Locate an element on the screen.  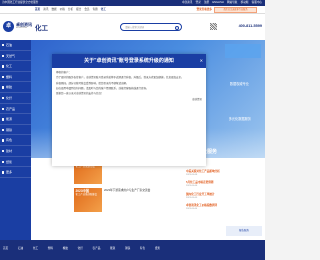
report-service-button: 报告服务 is located at coordinates (244, 231).